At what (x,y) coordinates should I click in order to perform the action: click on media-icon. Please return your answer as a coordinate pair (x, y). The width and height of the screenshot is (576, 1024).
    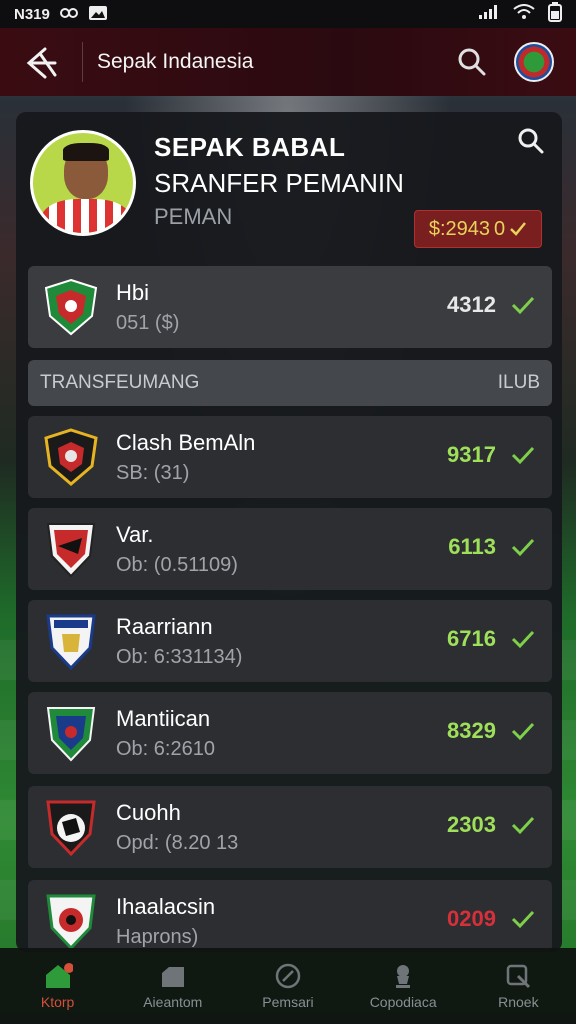
    Looking at the image, I should click on (68, 14).